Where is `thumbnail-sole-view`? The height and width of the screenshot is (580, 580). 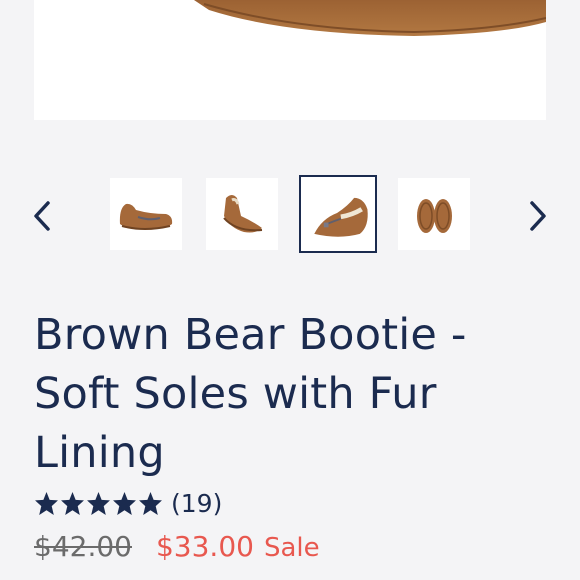
thumbnail-sole-view is located at coordinates (434, 214).